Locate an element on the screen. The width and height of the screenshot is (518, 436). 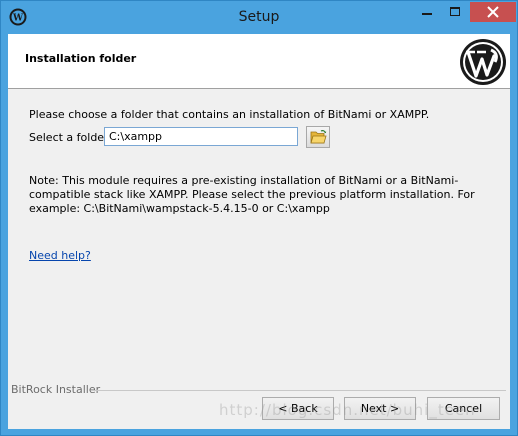
need-help-link: Need help? is located at coordinates (60, 255).